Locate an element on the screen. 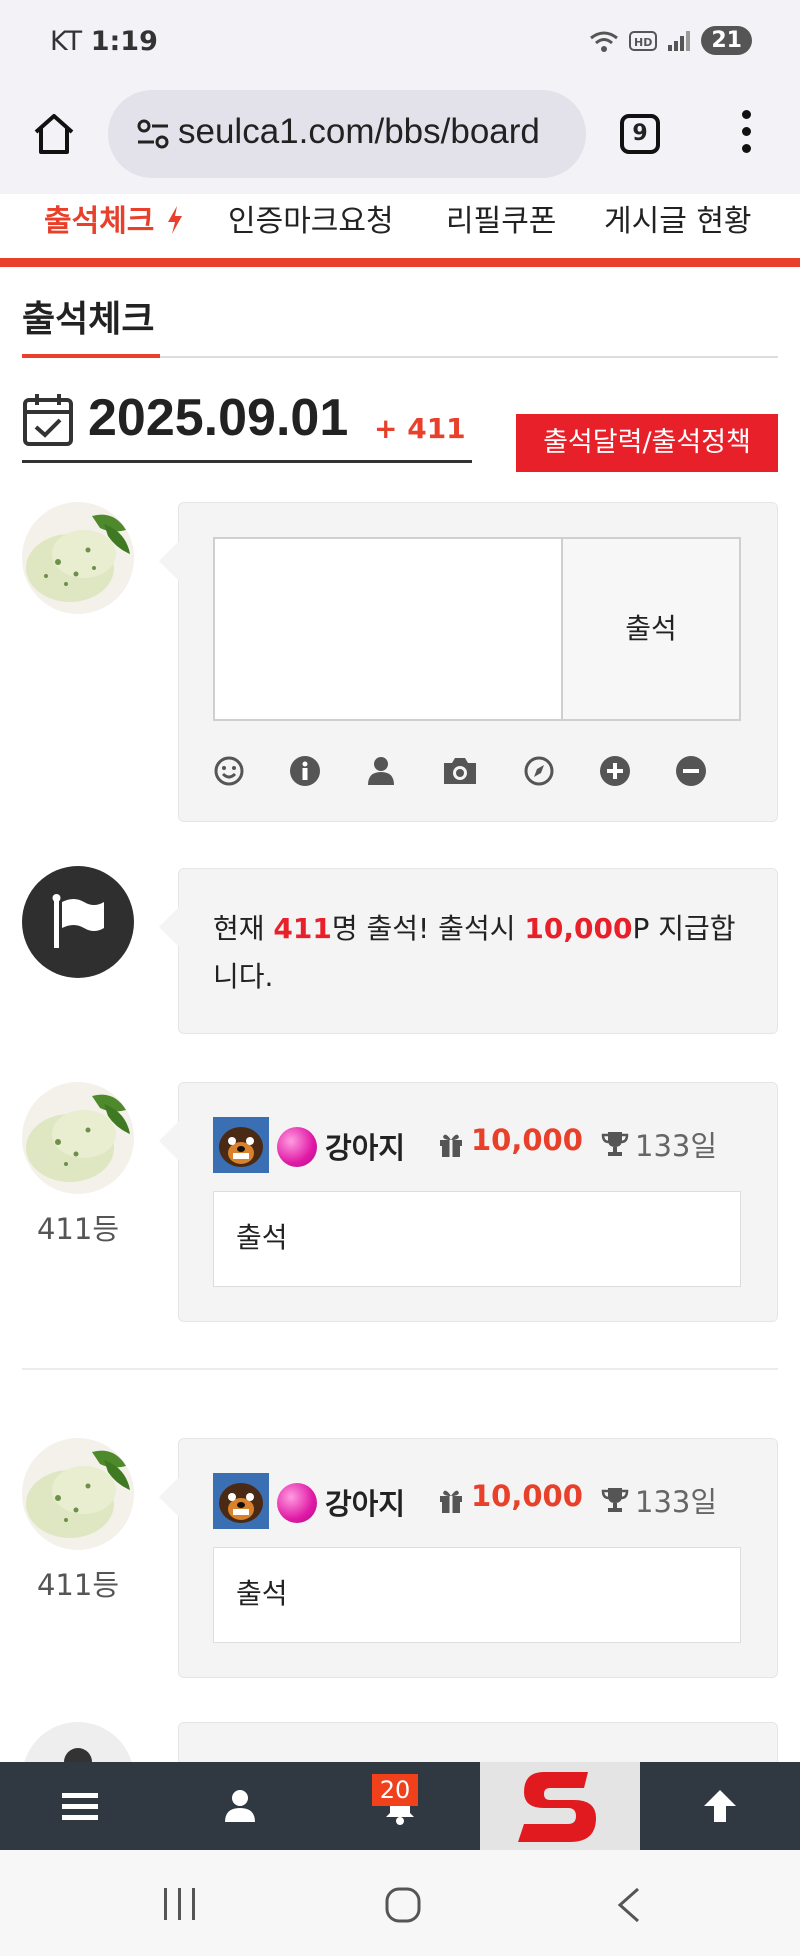 The height and width of the screenshot is (1956, 800). nav-item-attendance: 출석체크 is located at coordinates (114, 218).